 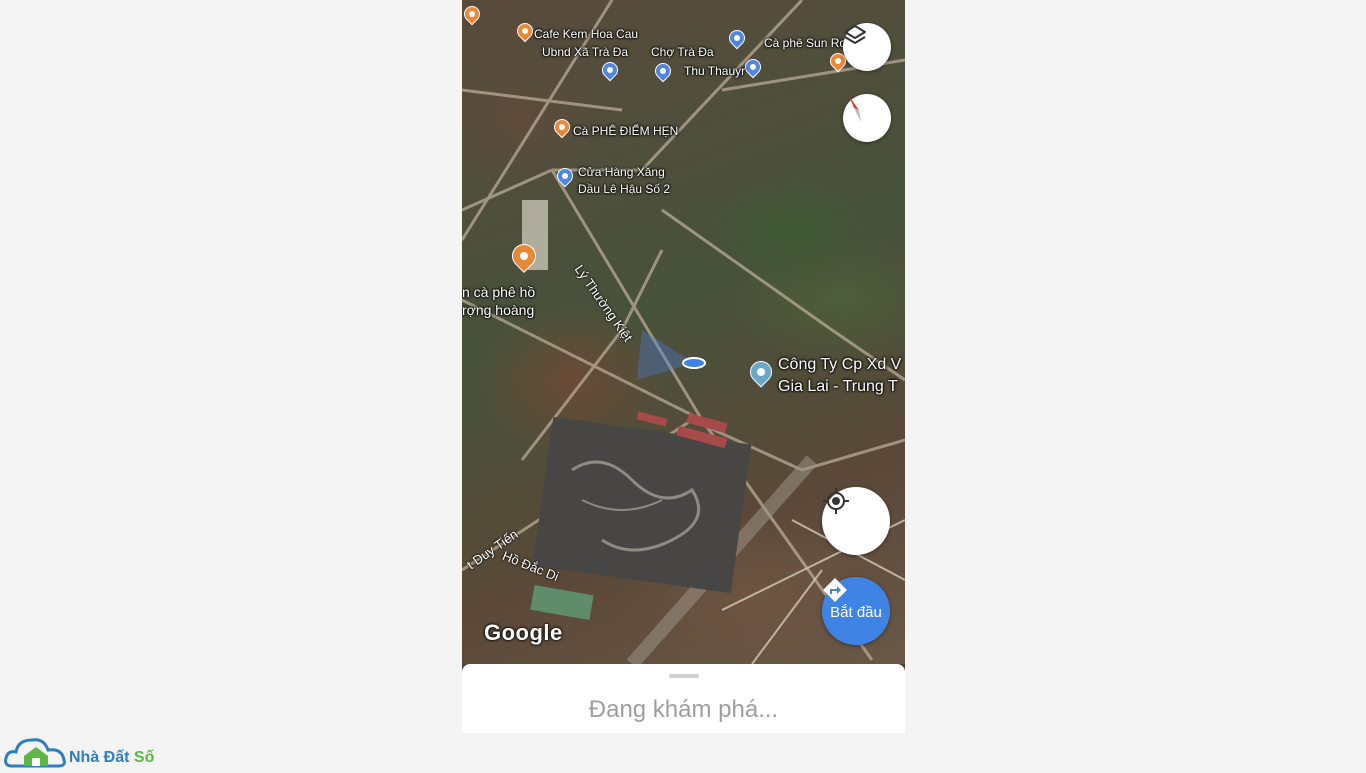 What do you see at coordinates (586, 34) in the screenshot?
I see `poi-label-cafe-kem: Cafe Kem Hoa Cau` at bounding box center [586, 34].